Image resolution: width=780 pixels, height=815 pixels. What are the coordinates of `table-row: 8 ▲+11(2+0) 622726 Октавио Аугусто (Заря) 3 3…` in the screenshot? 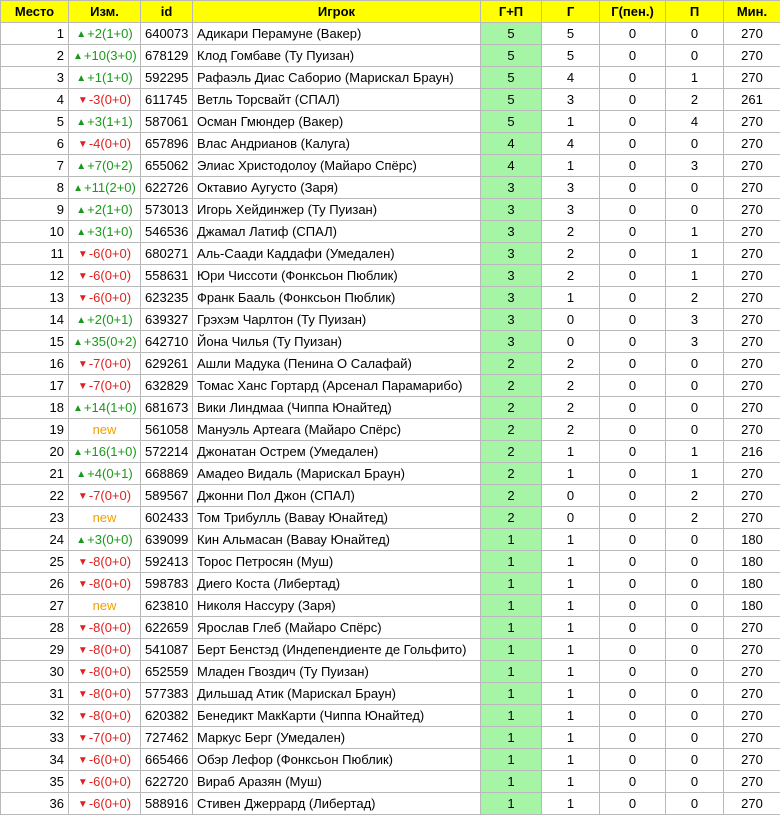 It's located at (390, 187).